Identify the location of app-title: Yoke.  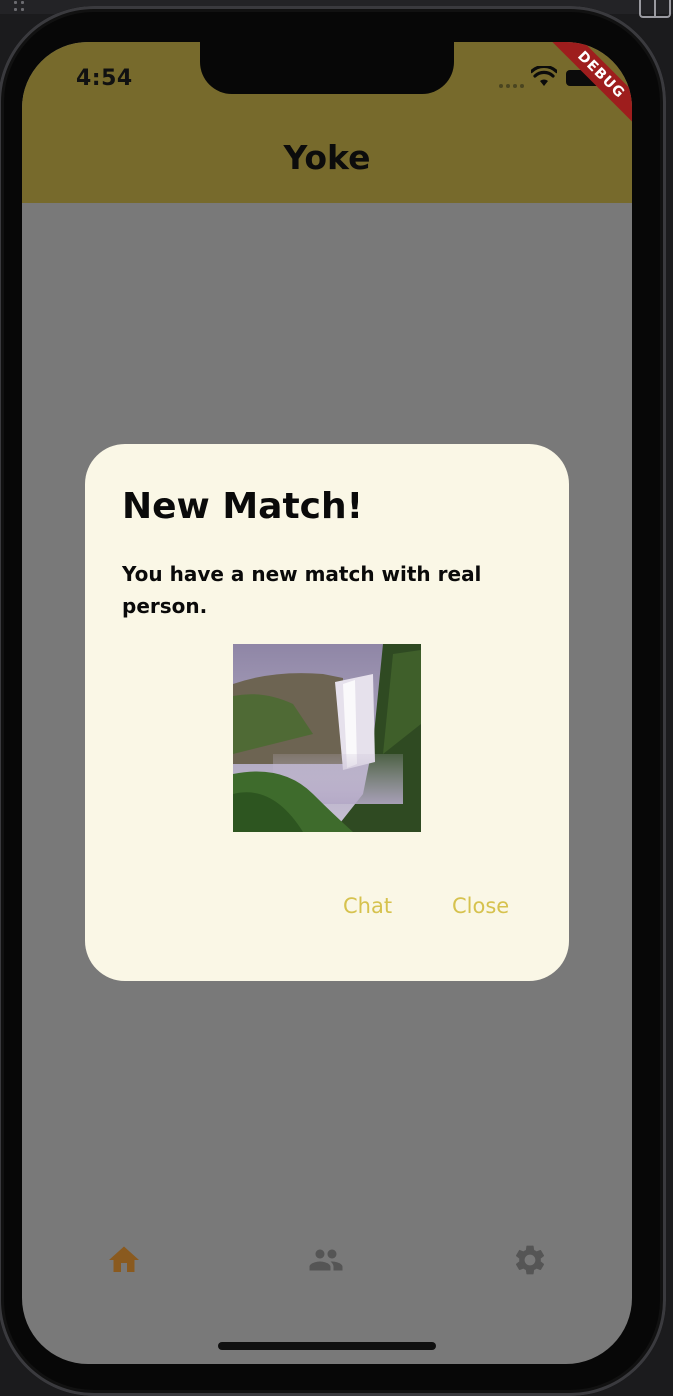
(327, 157).